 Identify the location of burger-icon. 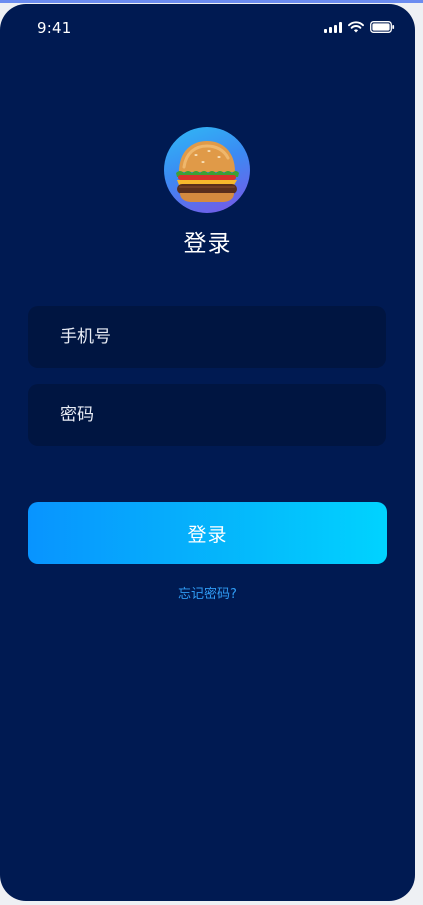
(207, 171).